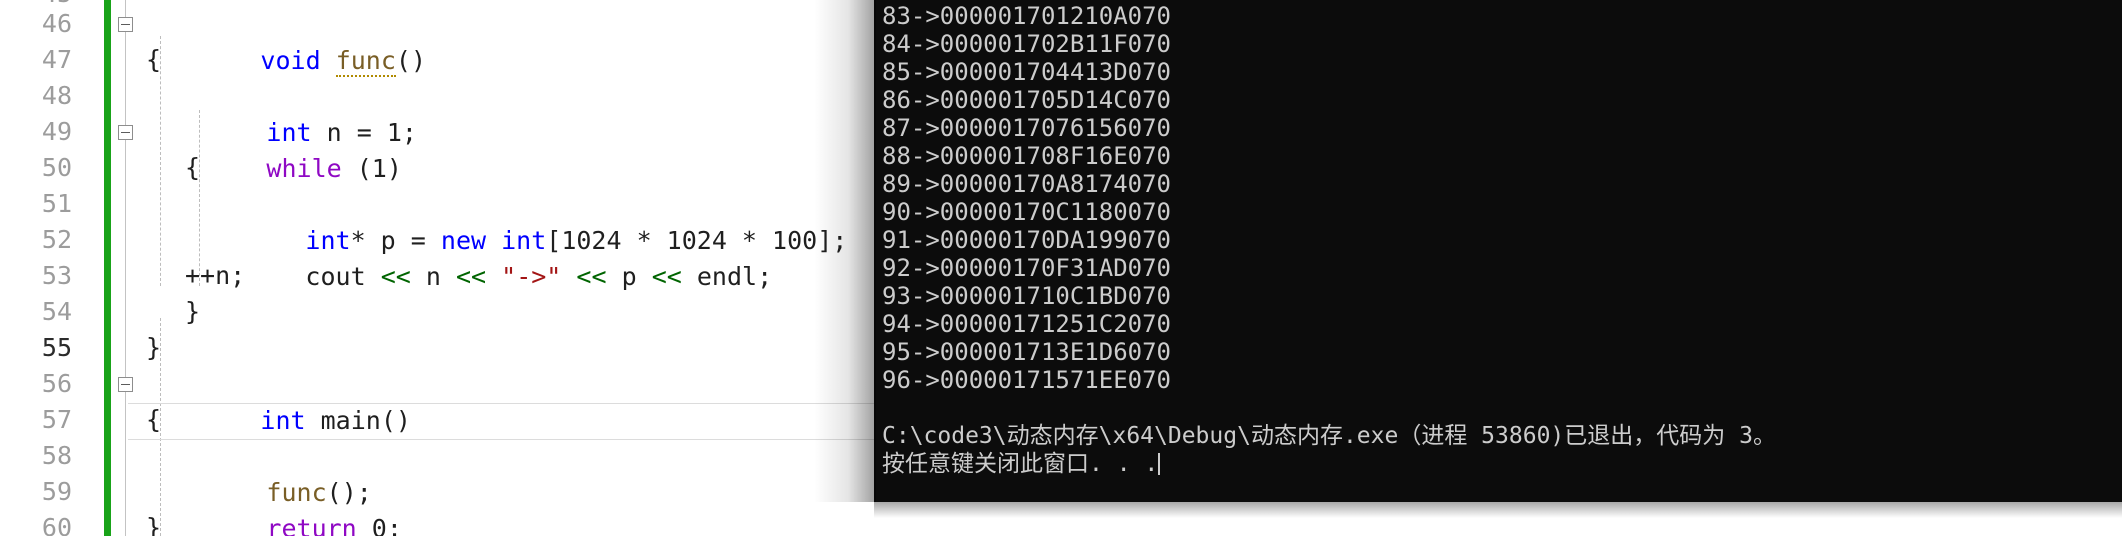  Describe the element at coordinates (56, 455) in the screenshot. I see `line-number: 58` at that location.